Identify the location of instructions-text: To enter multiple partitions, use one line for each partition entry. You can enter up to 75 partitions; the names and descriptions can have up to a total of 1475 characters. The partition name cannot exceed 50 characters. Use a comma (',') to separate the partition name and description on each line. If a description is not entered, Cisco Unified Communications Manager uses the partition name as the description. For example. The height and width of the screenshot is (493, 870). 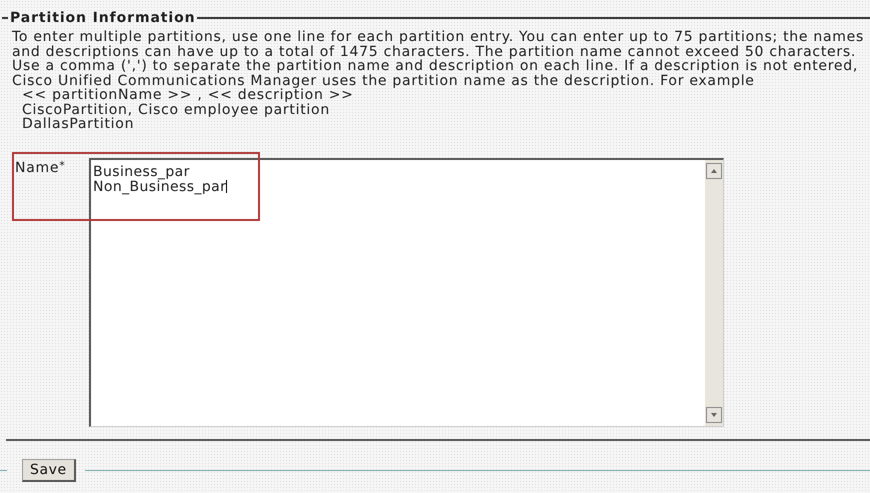
(438, 59).